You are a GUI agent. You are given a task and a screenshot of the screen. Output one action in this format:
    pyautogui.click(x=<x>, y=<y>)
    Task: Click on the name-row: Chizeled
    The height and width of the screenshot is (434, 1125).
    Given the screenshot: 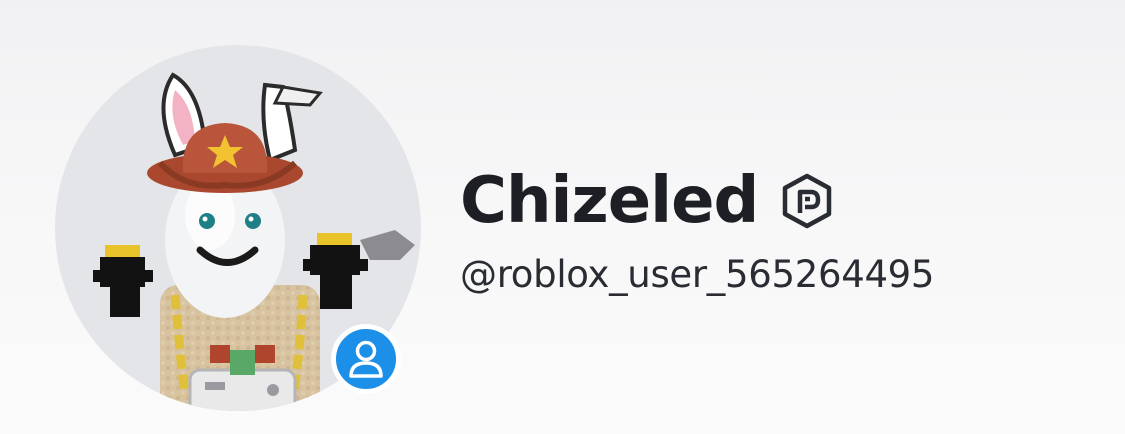 What is the action you would take?
    pyautogui.click(x=697, y=201)
    